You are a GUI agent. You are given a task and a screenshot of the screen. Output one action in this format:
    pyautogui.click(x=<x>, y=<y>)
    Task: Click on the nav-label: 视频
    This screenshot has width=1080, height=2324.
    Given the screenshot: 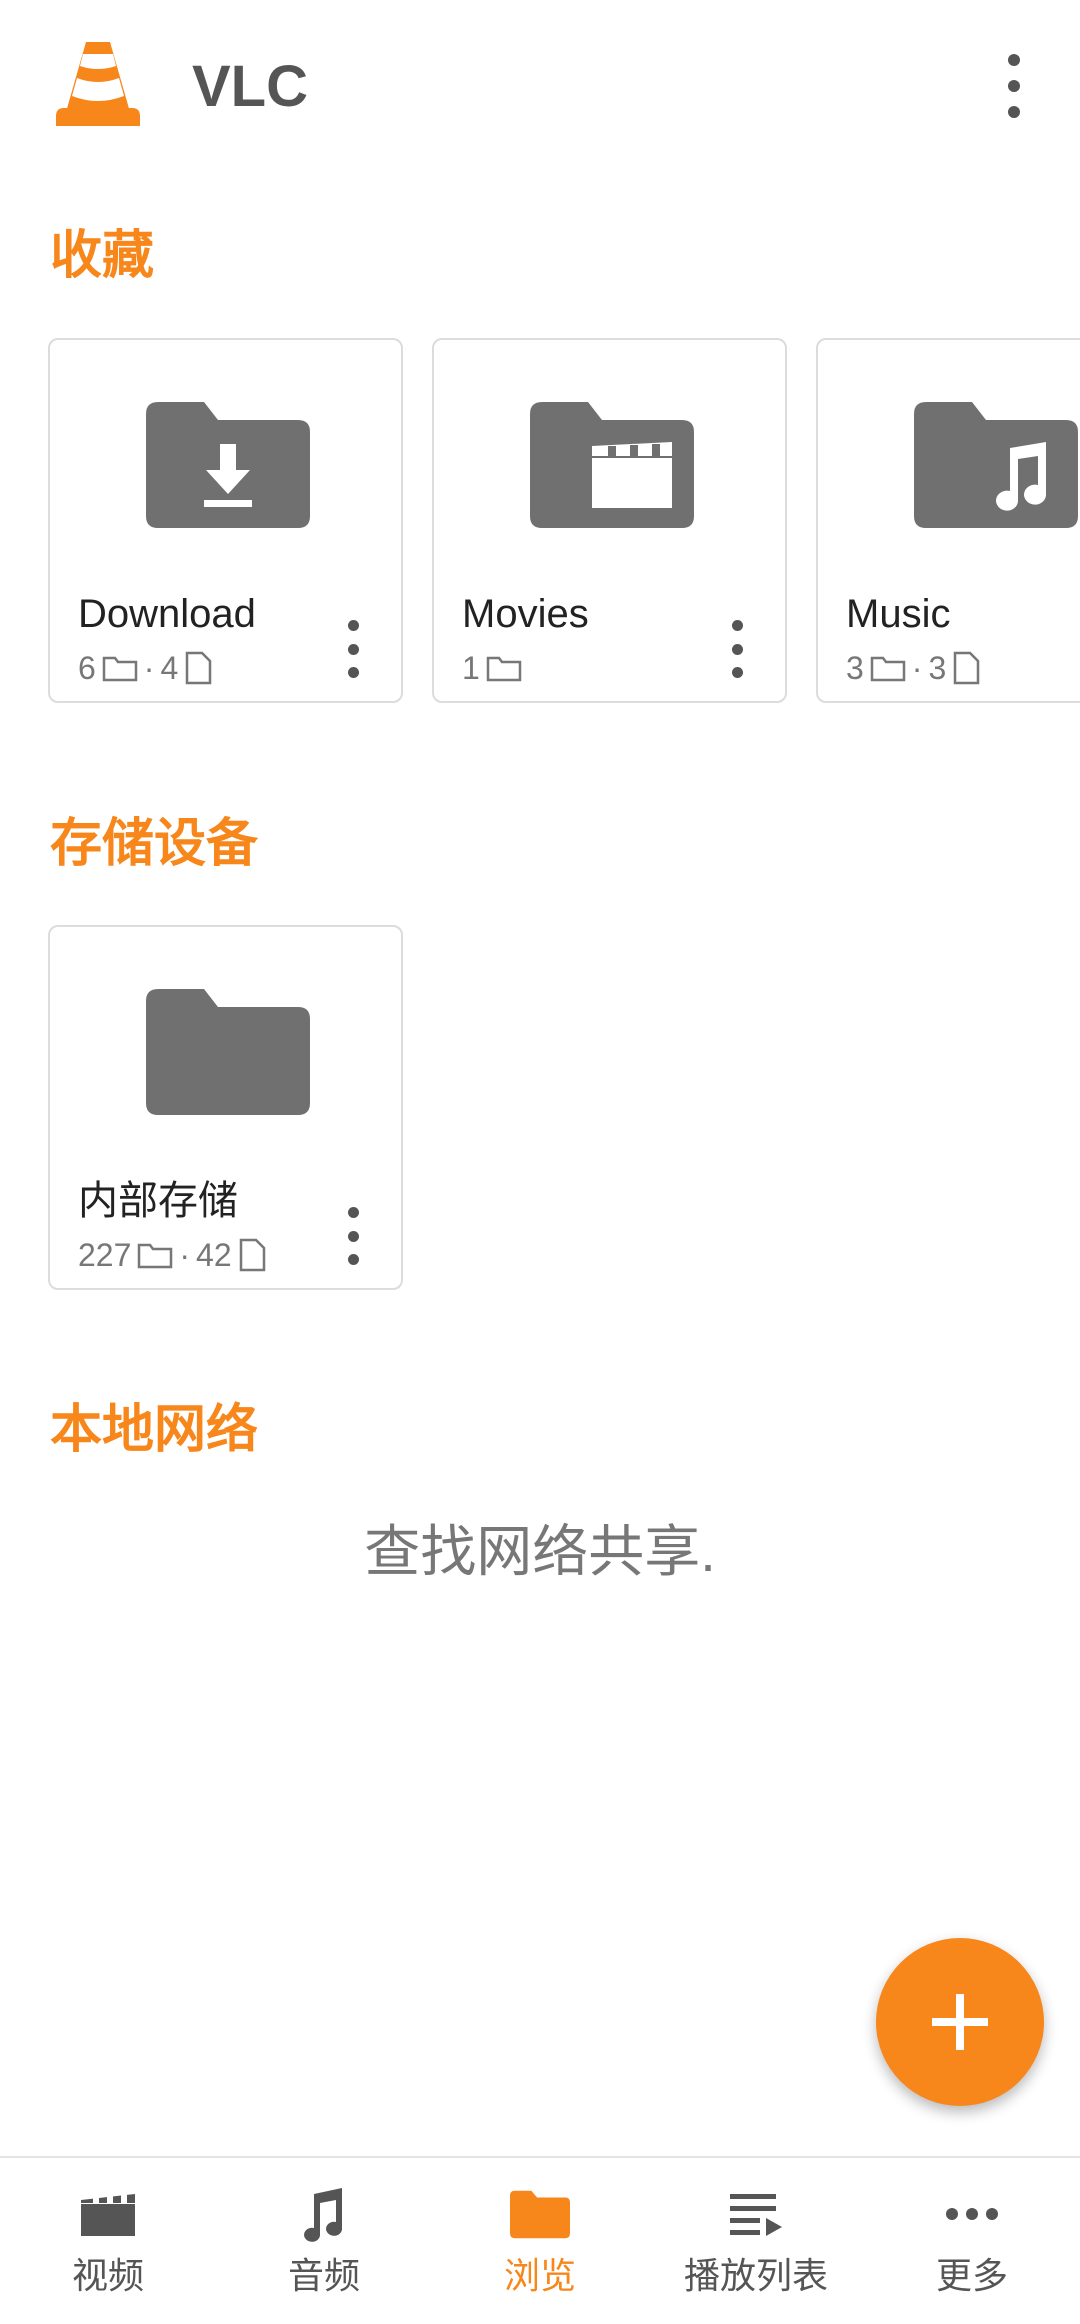 What is the action you would take?
    pyautogui.click(x=107, y=2275)
    